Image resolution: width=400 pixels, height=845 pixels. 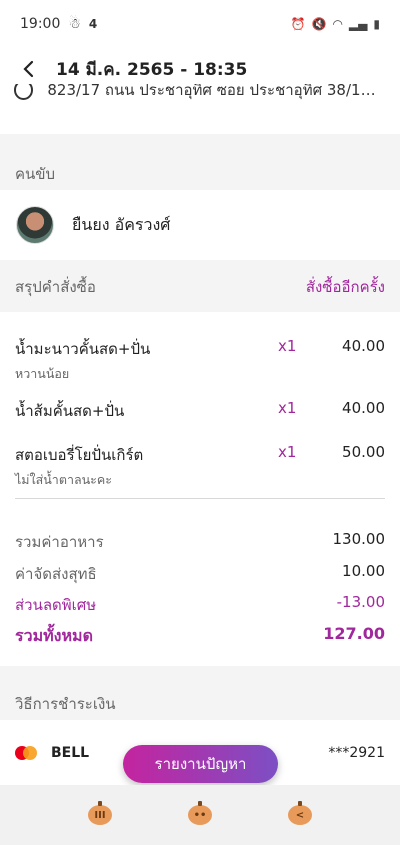 What do you see at coordinates (337, 24) in the screenshot?
I see `wifi-icon: ◠` at bounding box center [337, 24].